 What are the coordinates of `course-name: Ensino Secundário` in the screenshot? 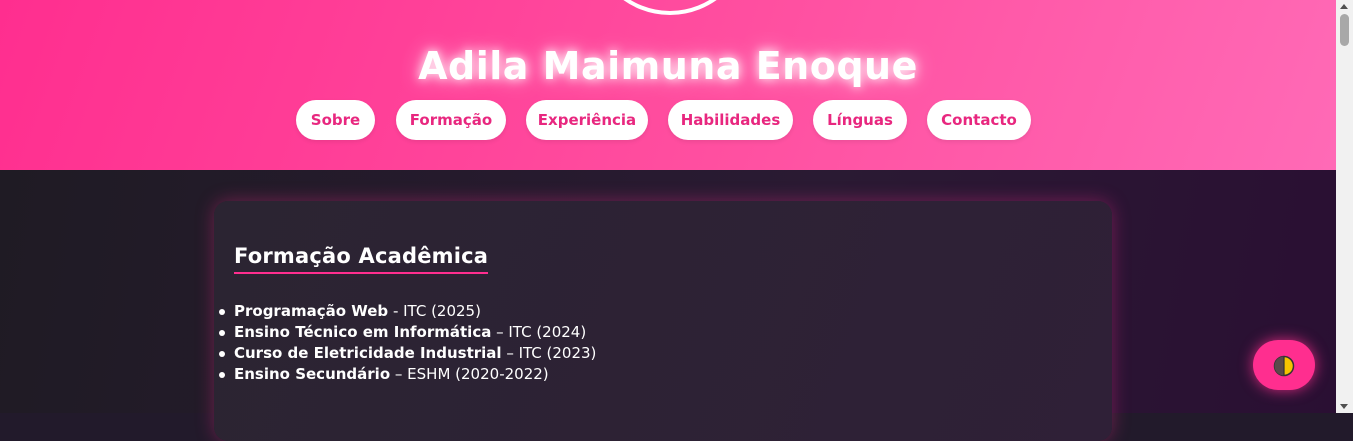 It's located at (312, 374).